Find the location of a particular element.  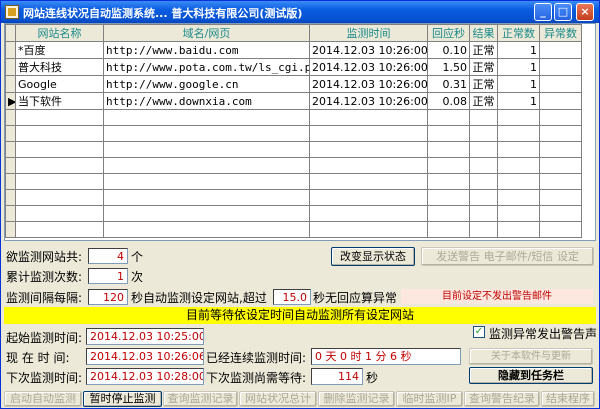

about-update-button: 关于本软件与更新 is located at coordinates (531, 356).